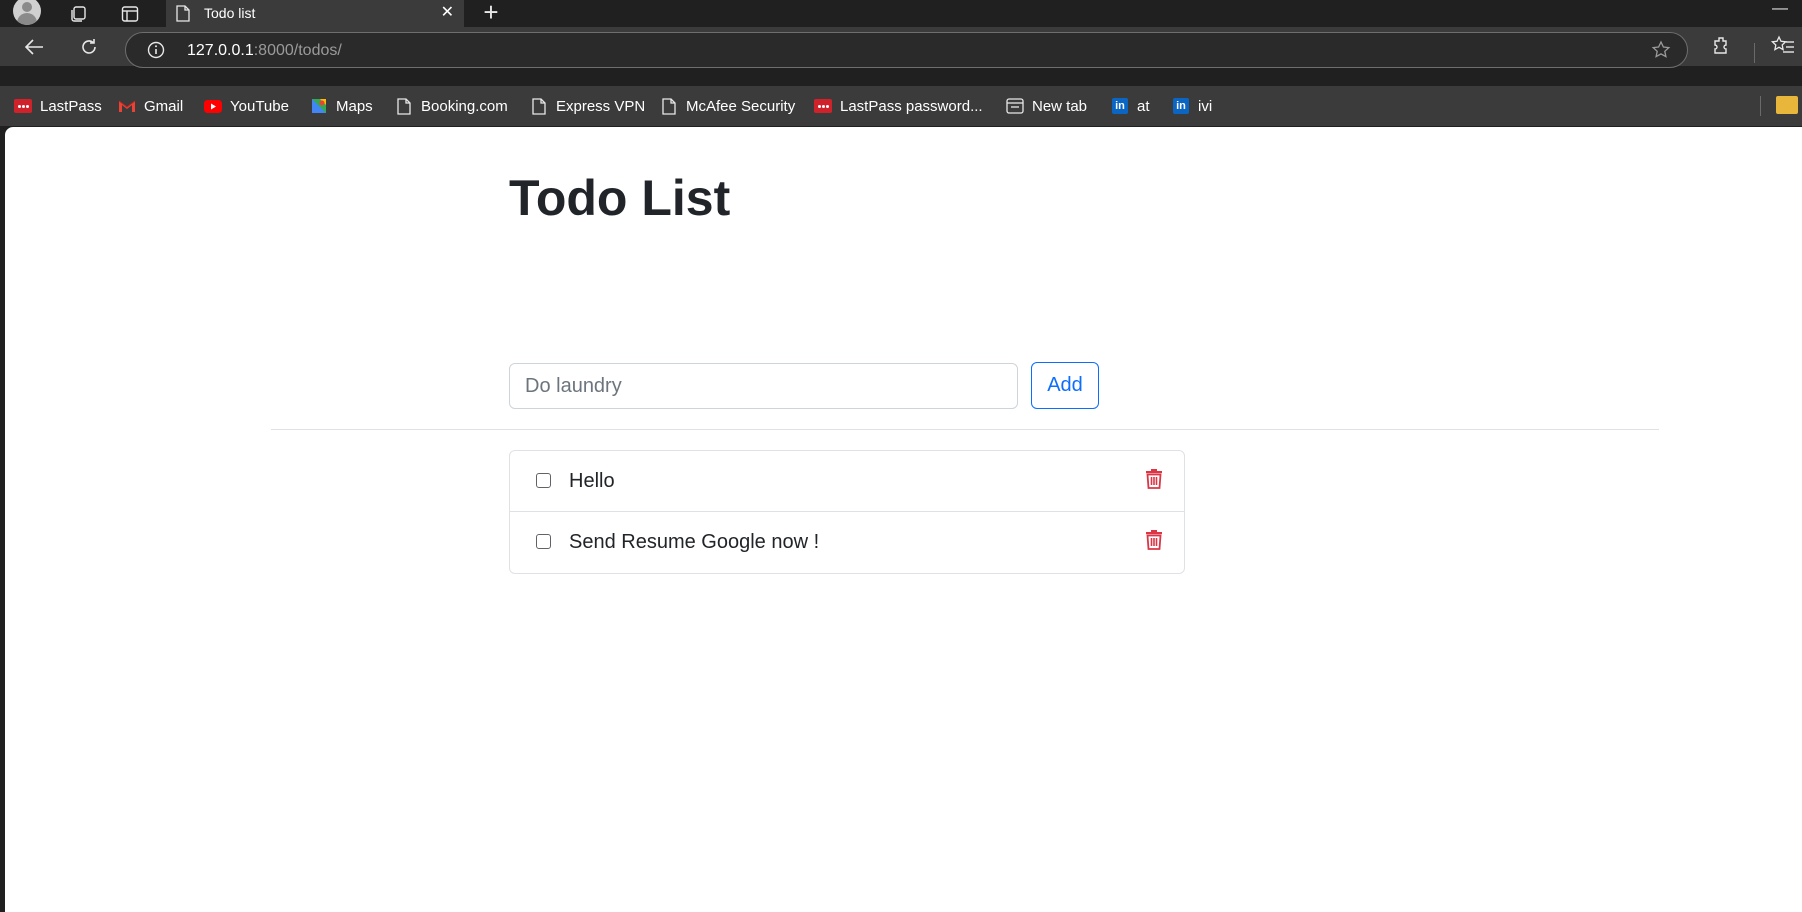  What do you see at coordinates (1787, 105) in the screenshot?
I see `other-favorites-folder-icon` at bounding box center [1787, 105].